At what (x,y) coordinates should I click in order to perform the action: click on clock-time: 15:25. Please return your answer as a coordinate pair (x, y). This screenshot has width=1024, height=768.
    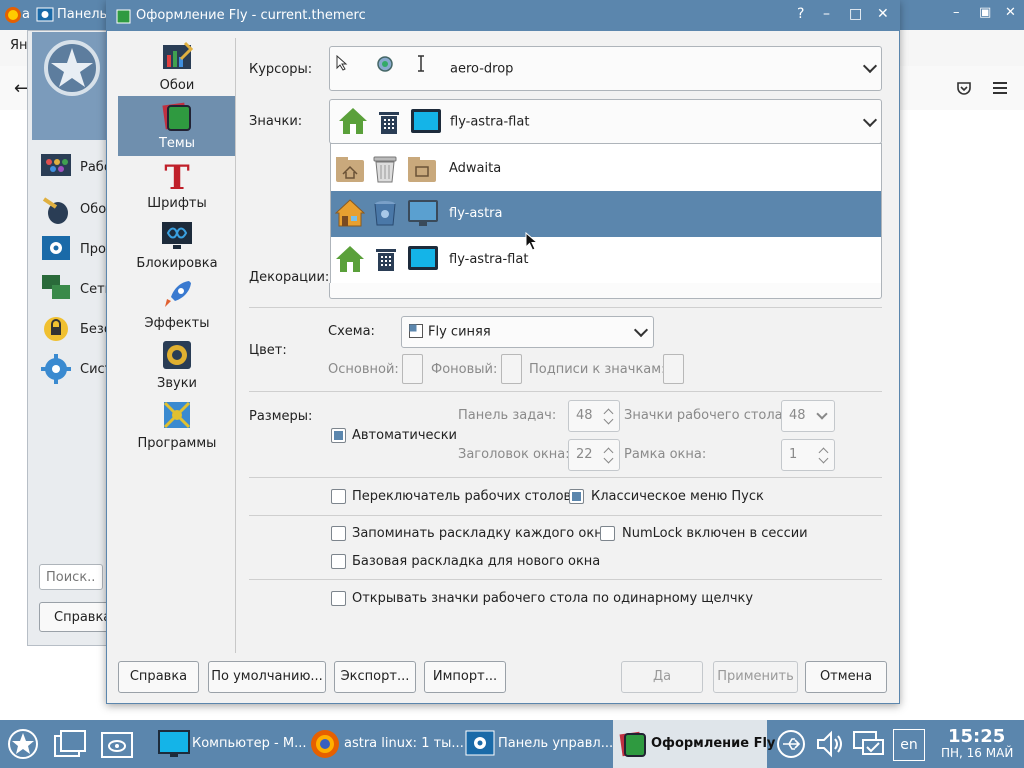
    Looking at the image, I should click on (976, 736).